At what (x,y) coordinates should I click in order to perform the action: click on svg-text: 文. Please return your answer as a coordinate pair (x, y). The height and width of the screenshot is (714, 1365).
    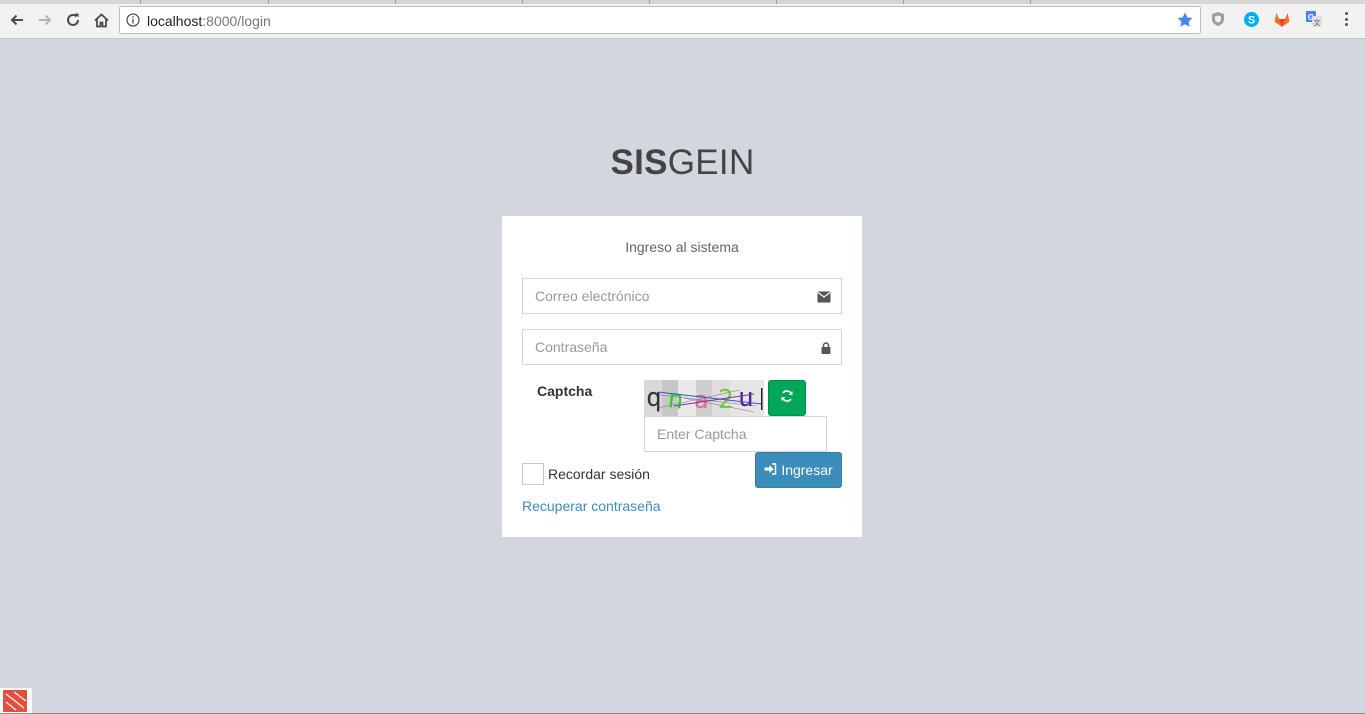
    Looking at the image, I should click on (1317, 22).